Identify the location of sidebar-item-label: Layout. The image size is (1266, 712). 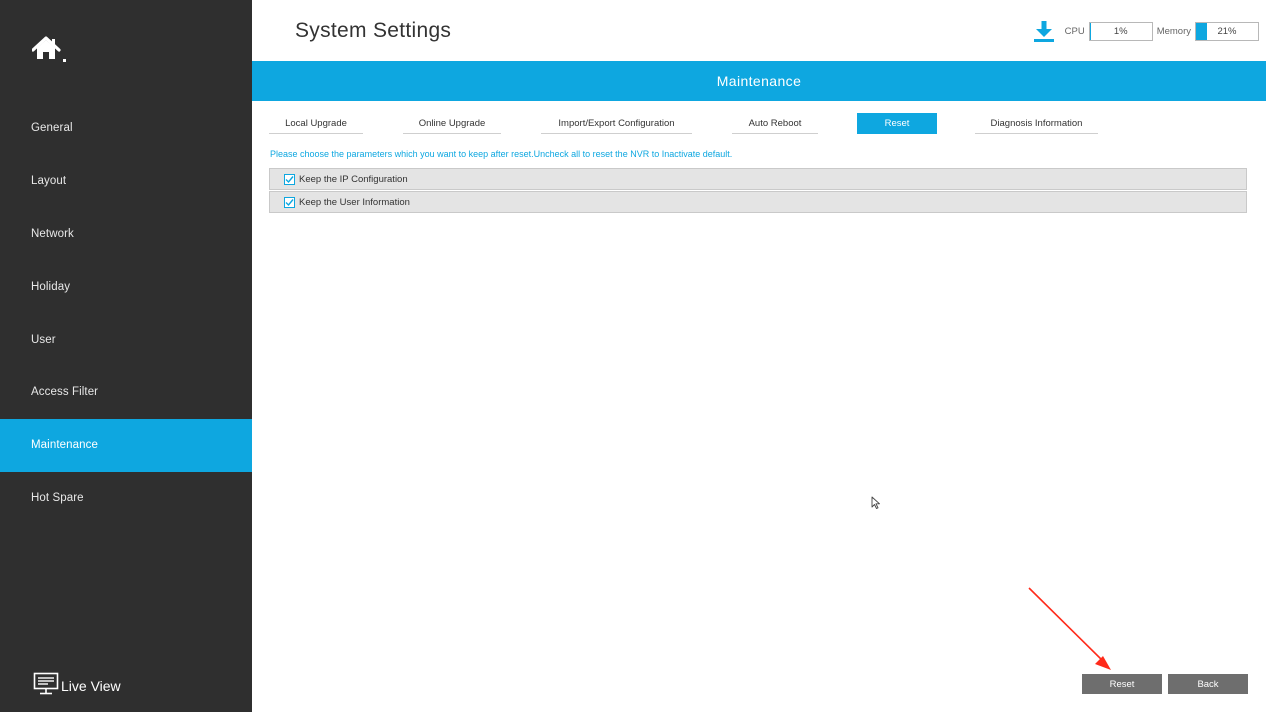
(49, 181).